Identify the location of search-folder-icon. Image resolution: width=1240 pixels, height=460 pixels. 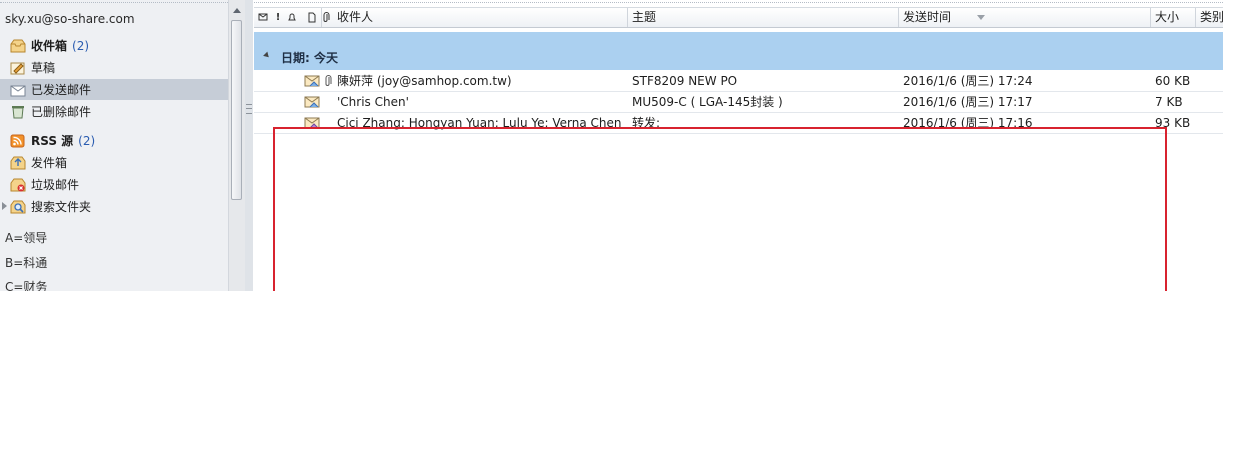
(18, 206).